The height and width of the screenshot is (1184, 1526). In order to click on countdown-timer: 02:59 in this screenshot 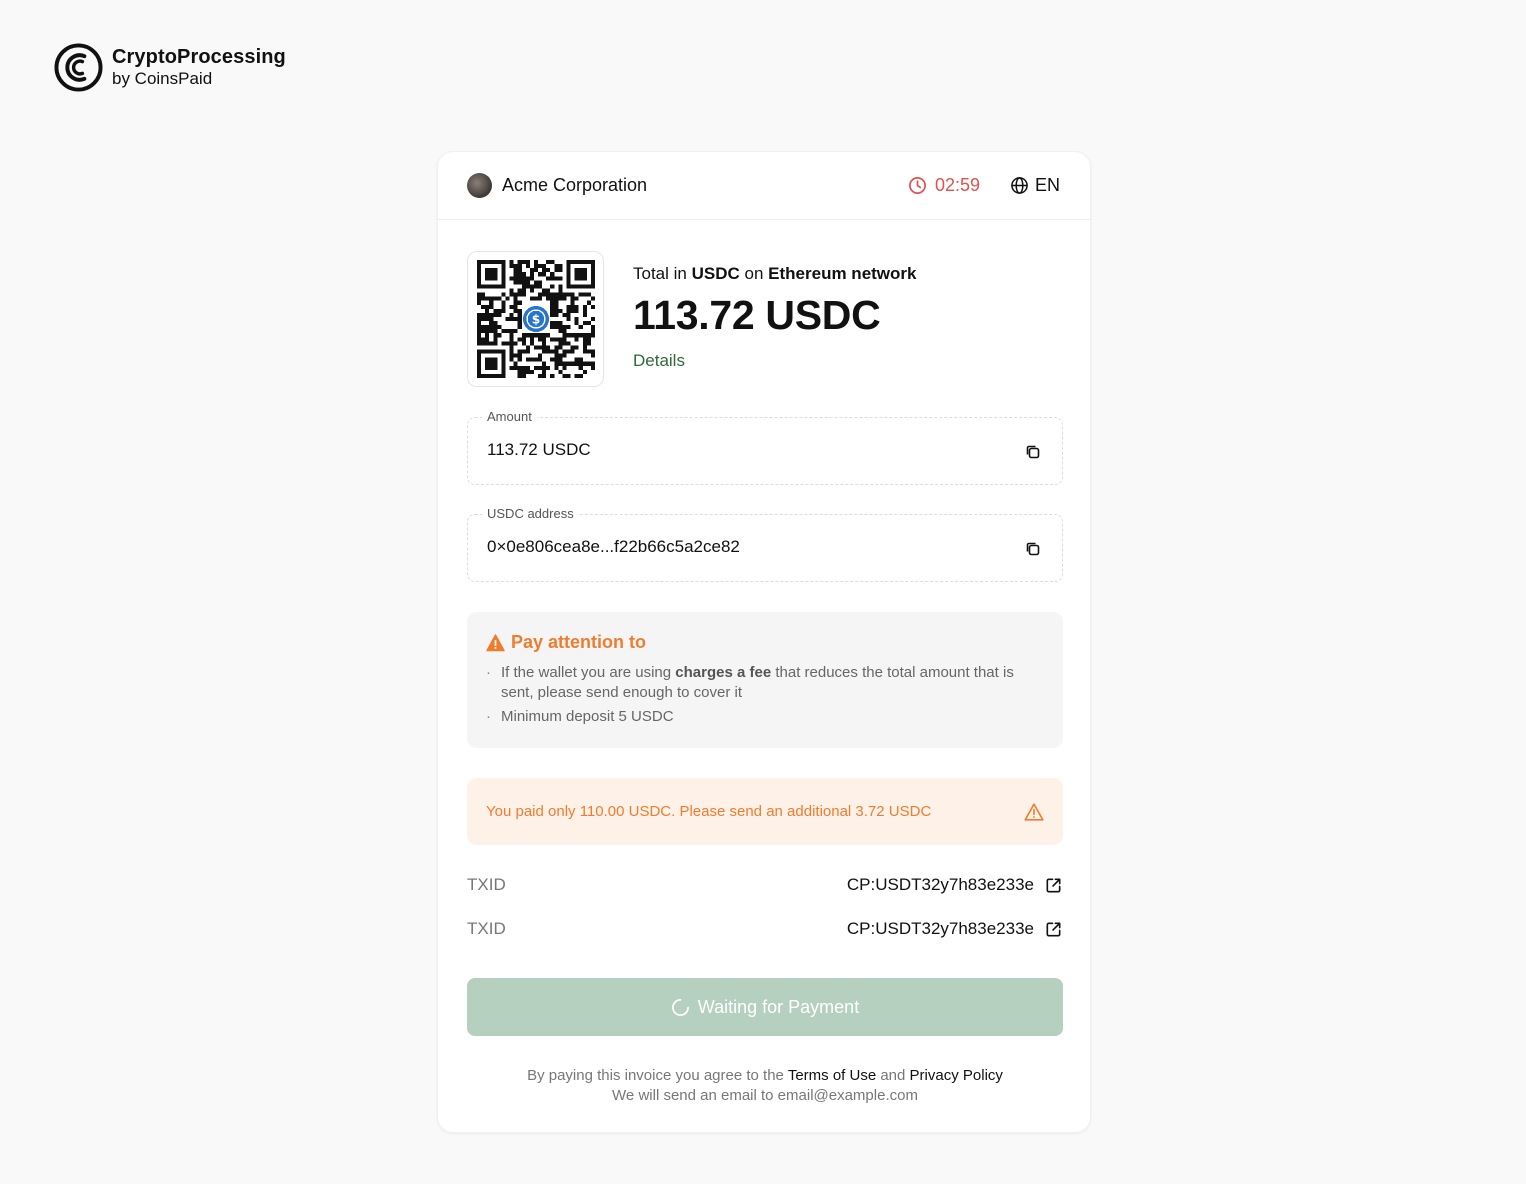, I will do `click(944, 185)`.